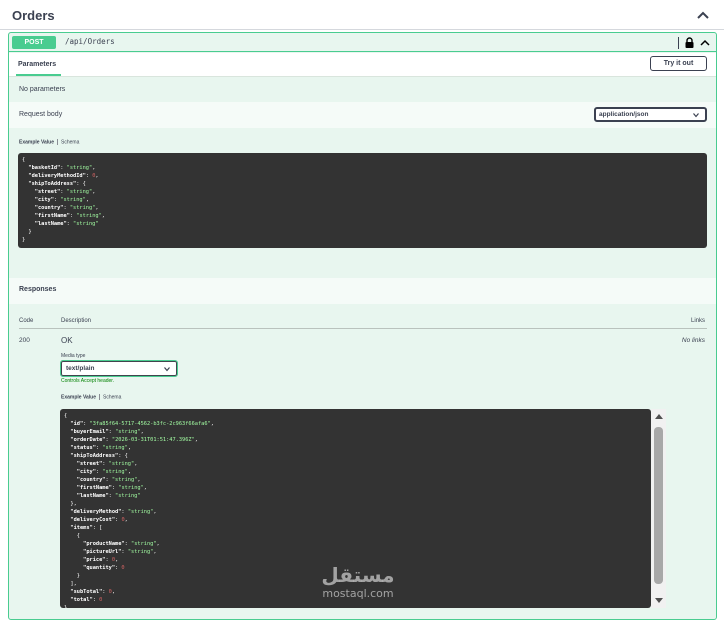 The width and height of the screenshot is (724, 624). Describe the element at coordinates (693, 340) in the screenshot. I see `response-links: No links` at that location.